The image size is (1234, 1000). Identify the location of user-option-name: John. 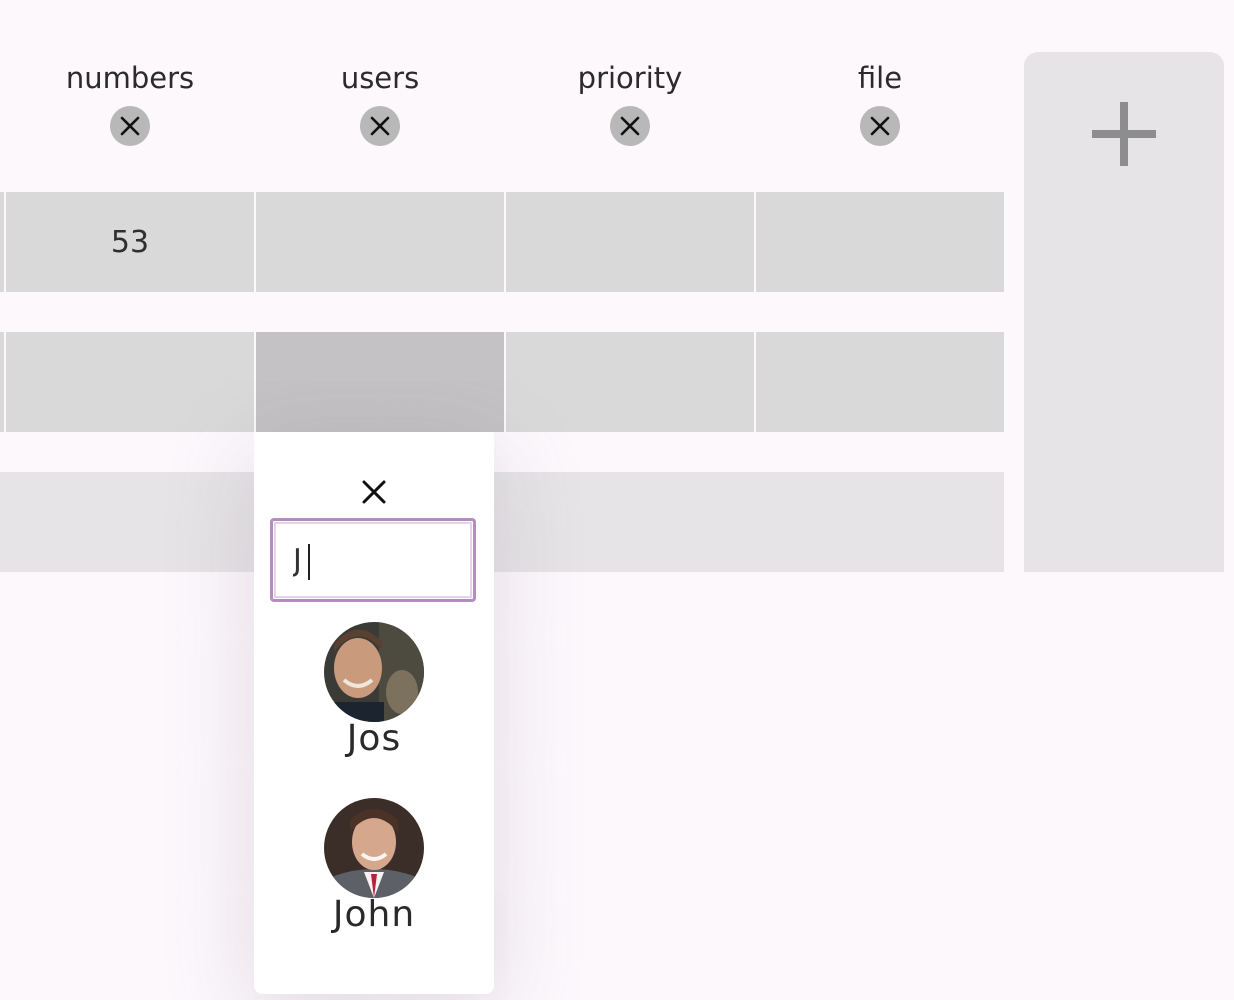
(374, 914).